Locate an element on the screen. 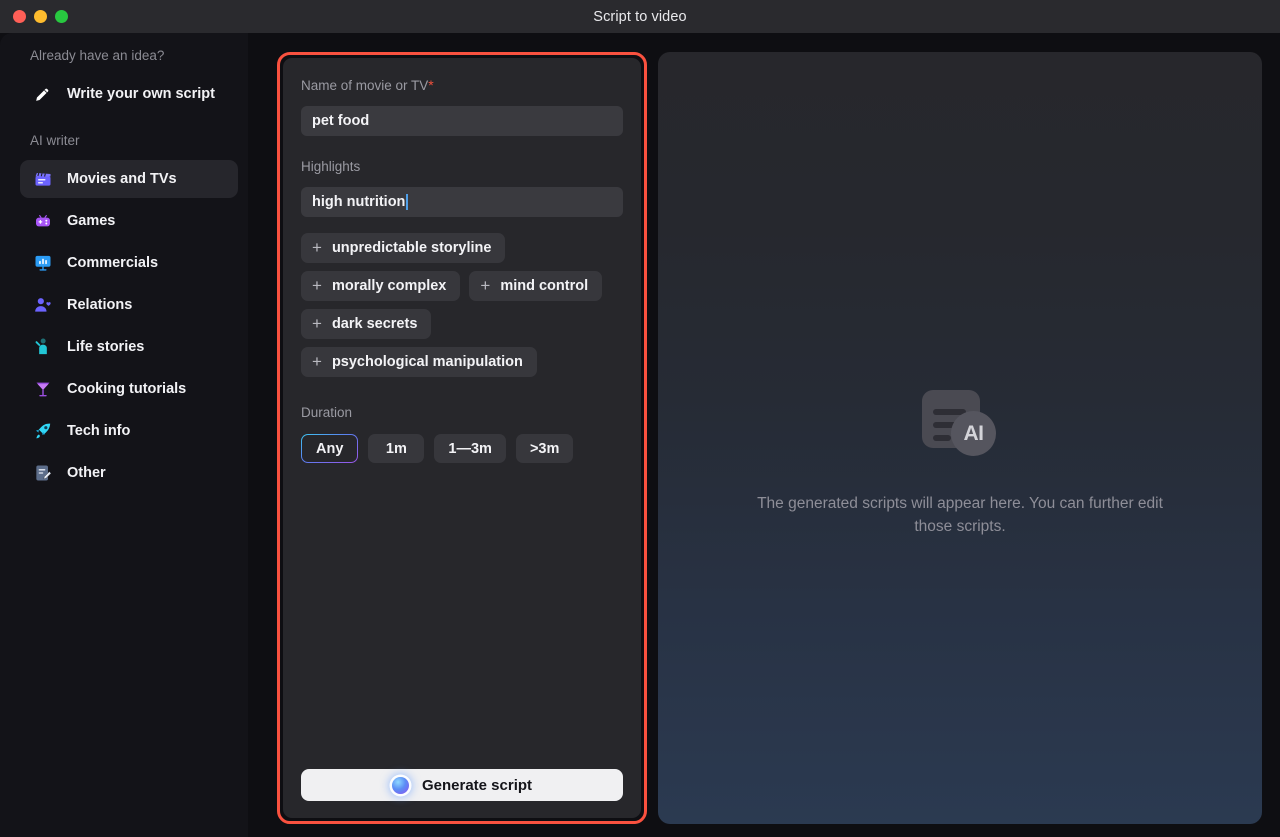 This screenshot has height=837, width=1280. sidebar-item-other: Other is located at coordinates (129, 473).